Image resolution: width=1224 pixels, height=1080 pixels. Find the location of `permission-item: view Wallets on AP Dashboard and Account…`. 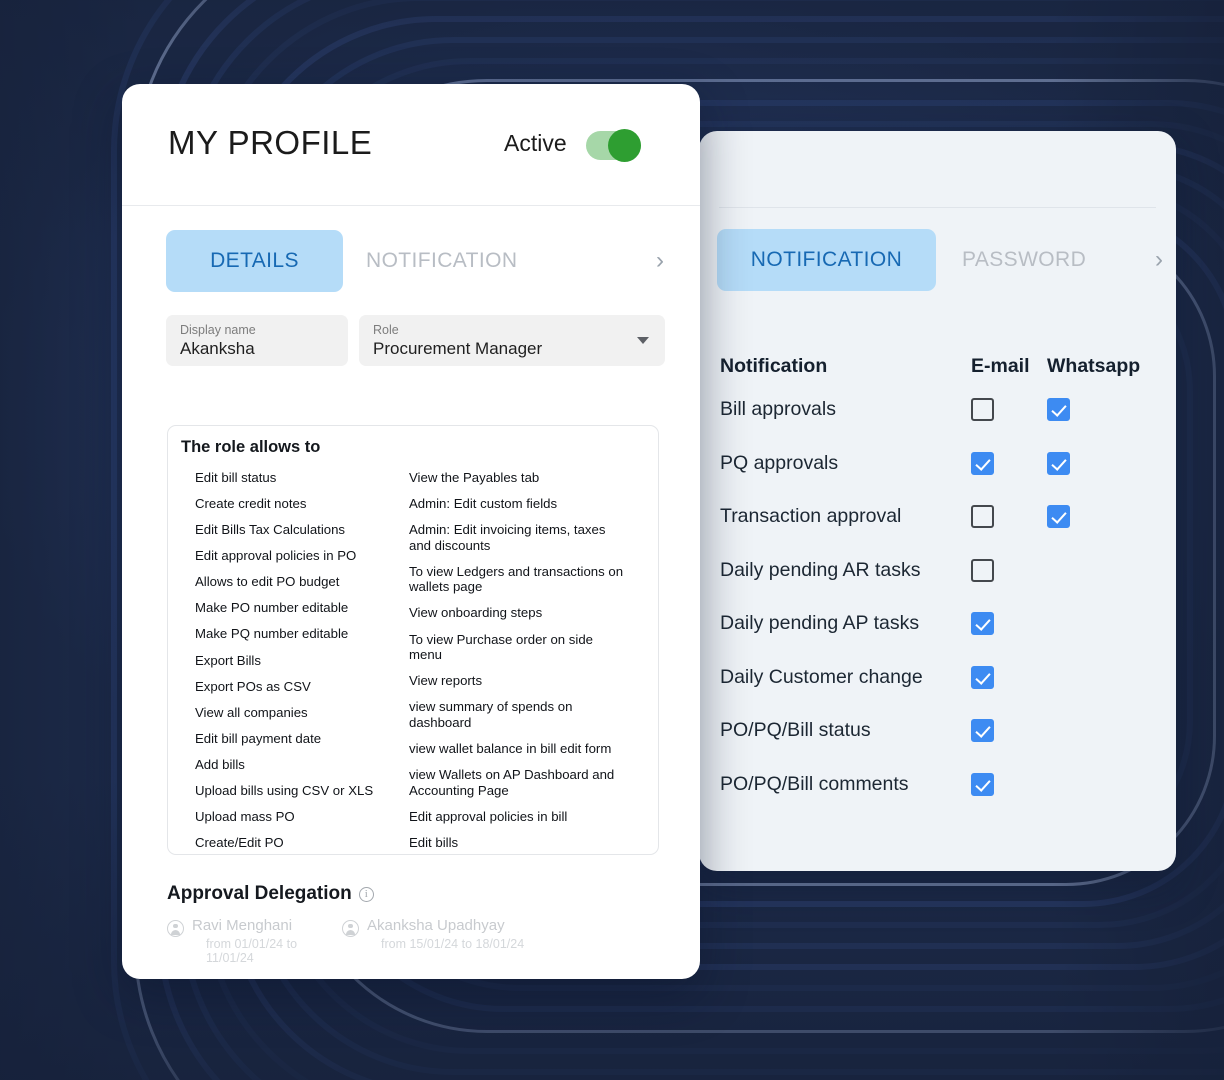

permission-item: view Wallets on AP Dashboard and Account… is located at coordinates (512, 782).